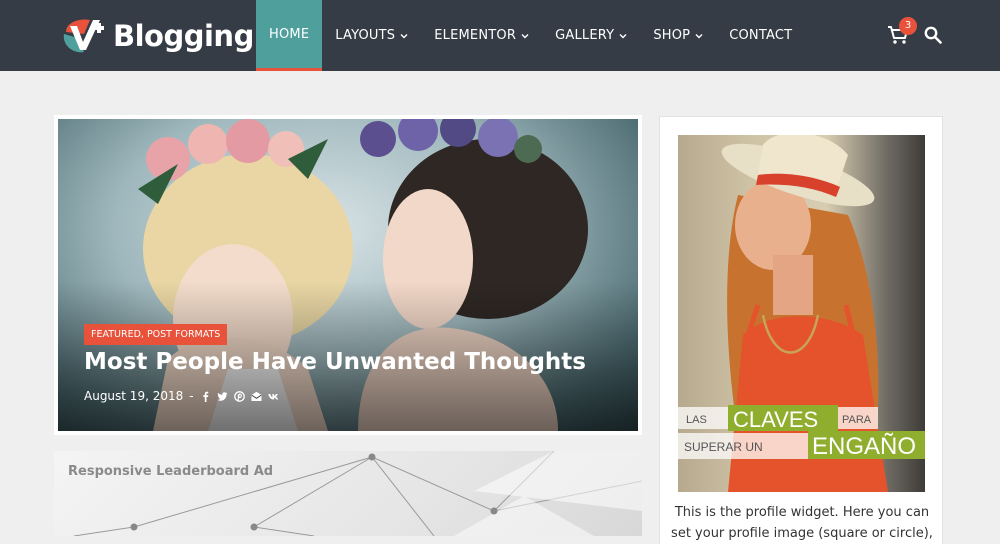 The width and height of the screenshot is (1000, 544). Describe the element at coordinates (857, 420) in the screenshot. I see `poster-word-para: PARA` at that location.